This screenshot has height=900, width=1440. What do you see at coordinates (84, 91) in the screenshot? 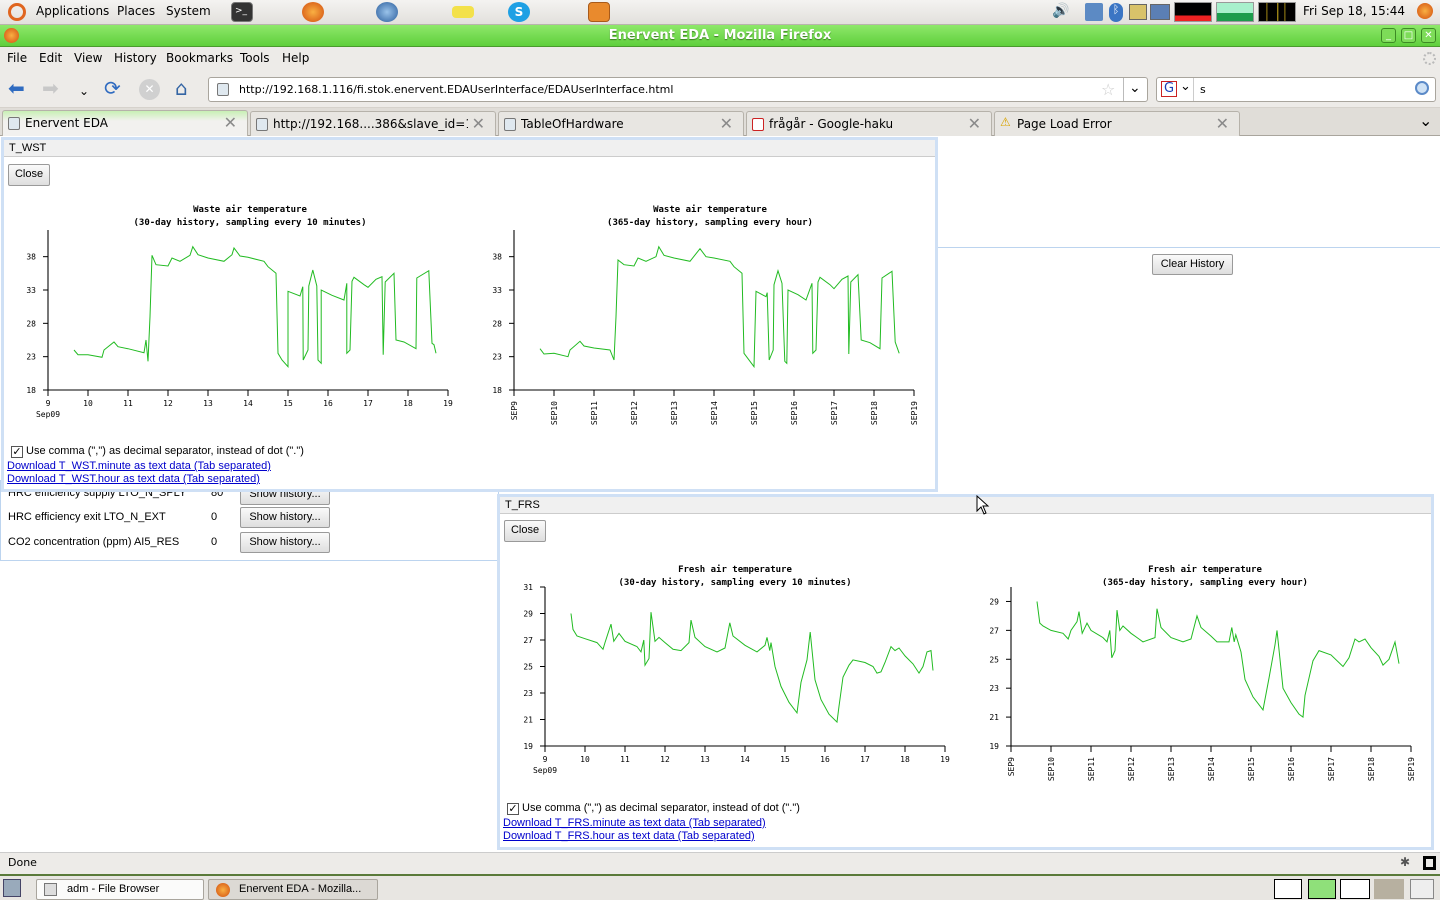
I see `history-dropdown-icon: ⌄` at bounding box center [84, 91].